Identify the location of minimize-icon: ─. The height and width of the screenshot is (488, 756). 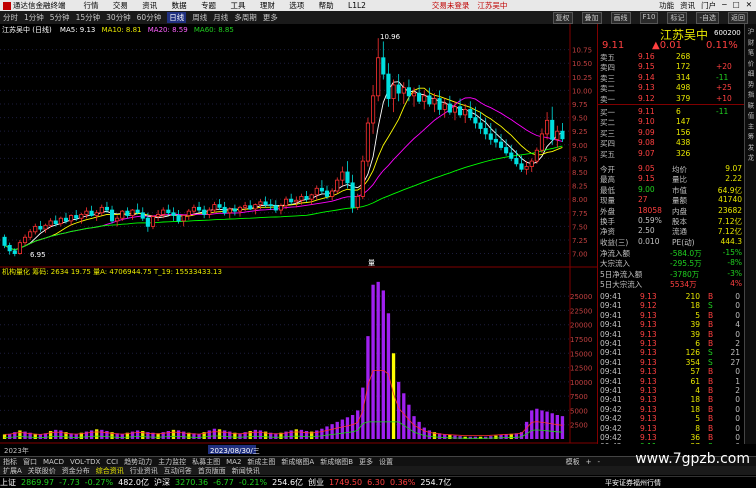
(724, 5).